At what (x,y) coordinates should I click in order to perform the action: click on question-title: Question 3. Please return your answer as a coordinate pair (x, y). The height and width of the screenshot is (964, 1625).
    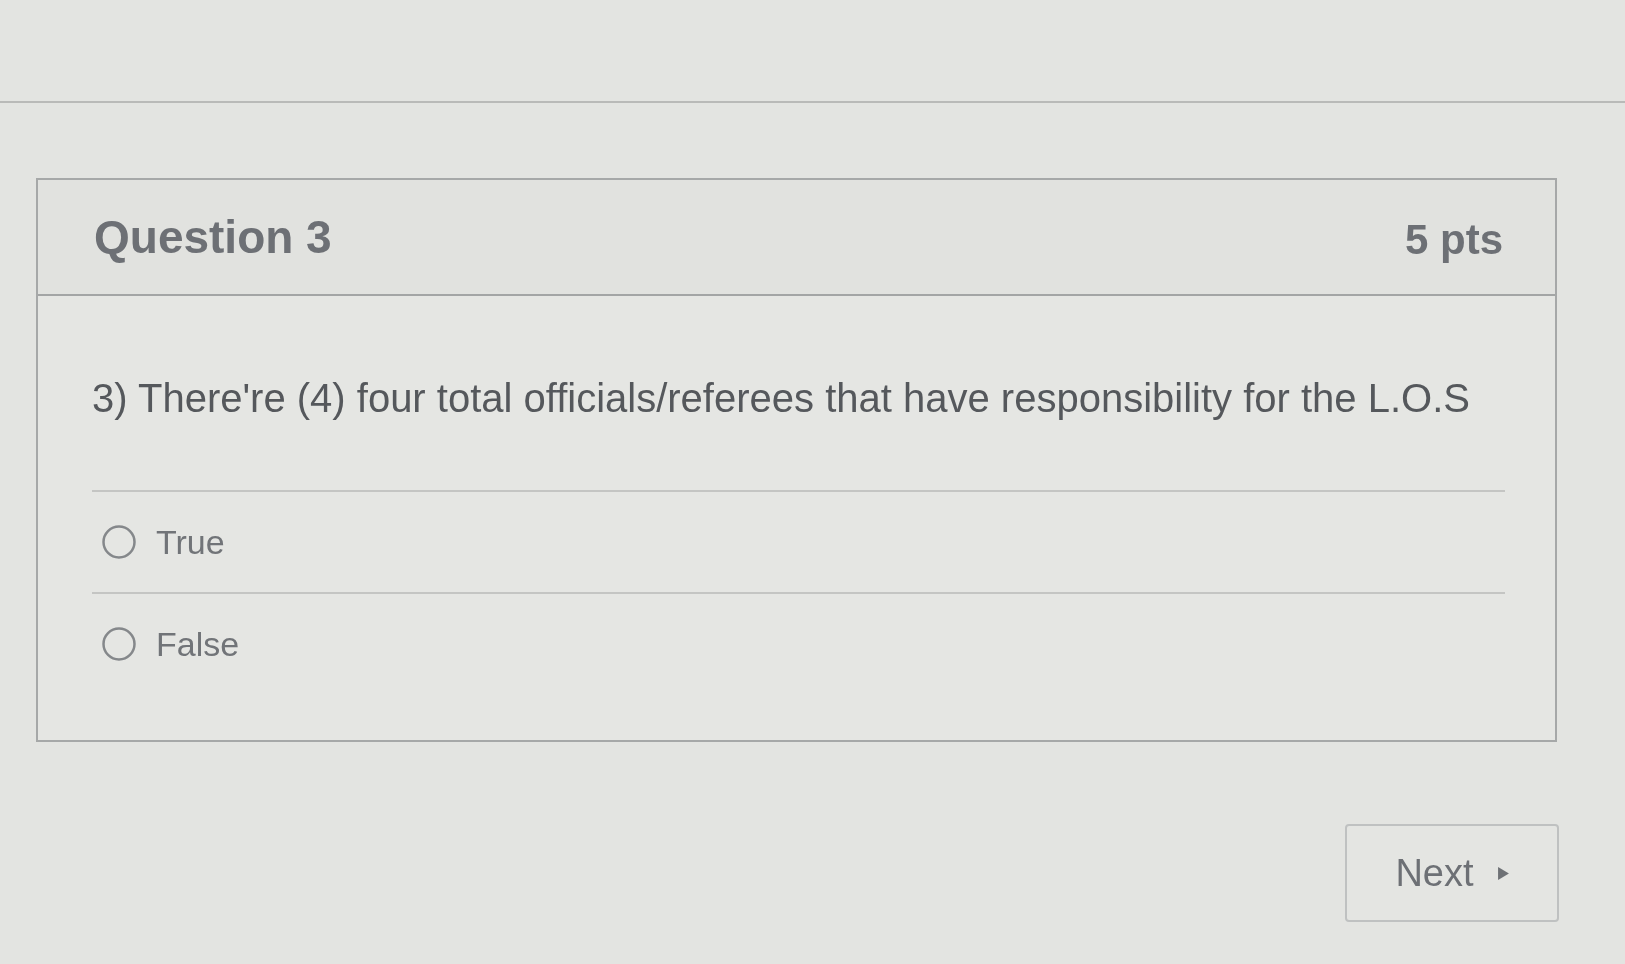
    Looking at the image, I should click on (213, 237).